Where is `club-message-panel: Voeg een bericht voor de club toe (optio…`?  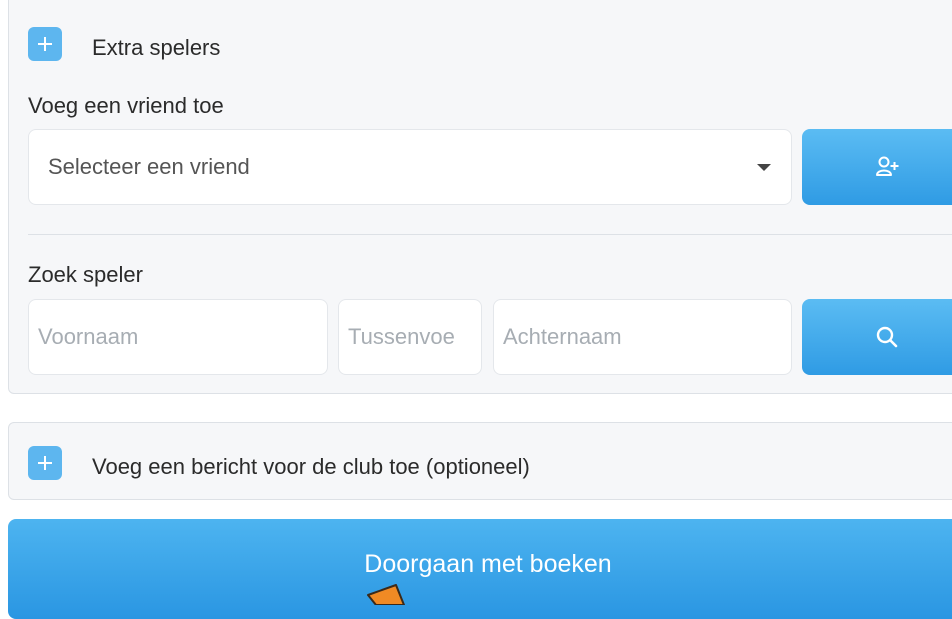 club-message-panel: Voeg een bericht voor de club toe (optio… is located at coordinates (480, 461).